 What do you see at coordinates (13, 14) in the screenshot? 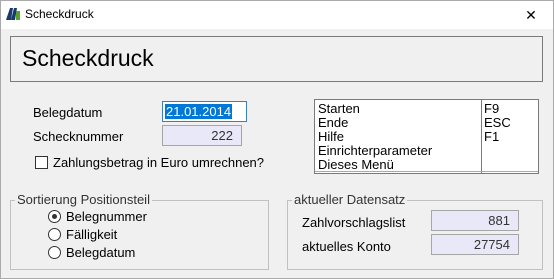
I see `app-logo-icon` at bounding box center [13, 14].